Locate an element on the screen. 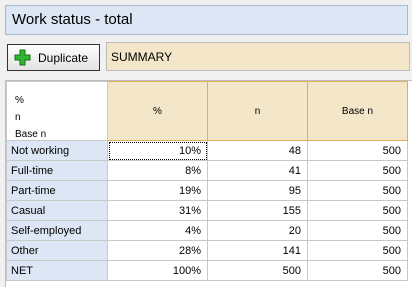 The width and height of the screenshot is (412, 287). window-title: Work status - total is located at coordinates (72, 19).